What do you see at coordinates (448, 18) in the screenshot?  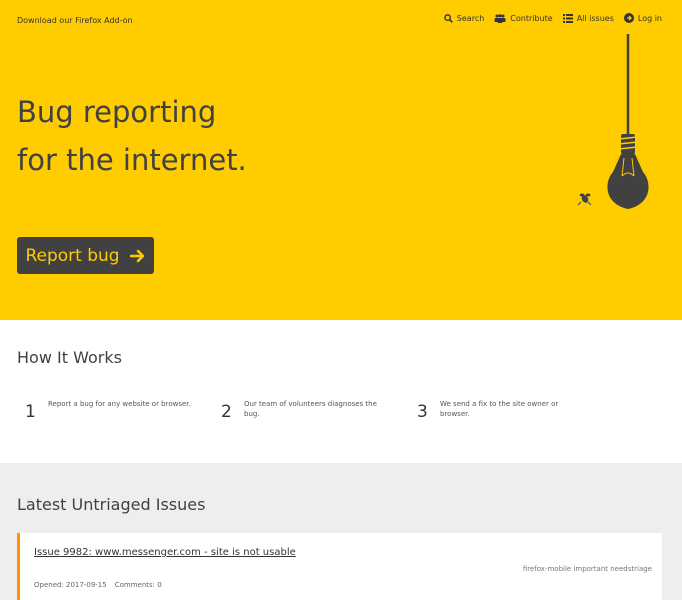 I see `search-icon` at bounding box center [448, 18].